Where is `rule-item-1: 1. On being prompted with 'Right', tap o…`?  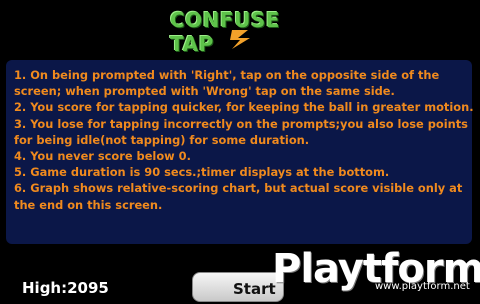 rule-item-1: 1. On being prompted with 'Right', tap o… is located at coordinates (227, 83).